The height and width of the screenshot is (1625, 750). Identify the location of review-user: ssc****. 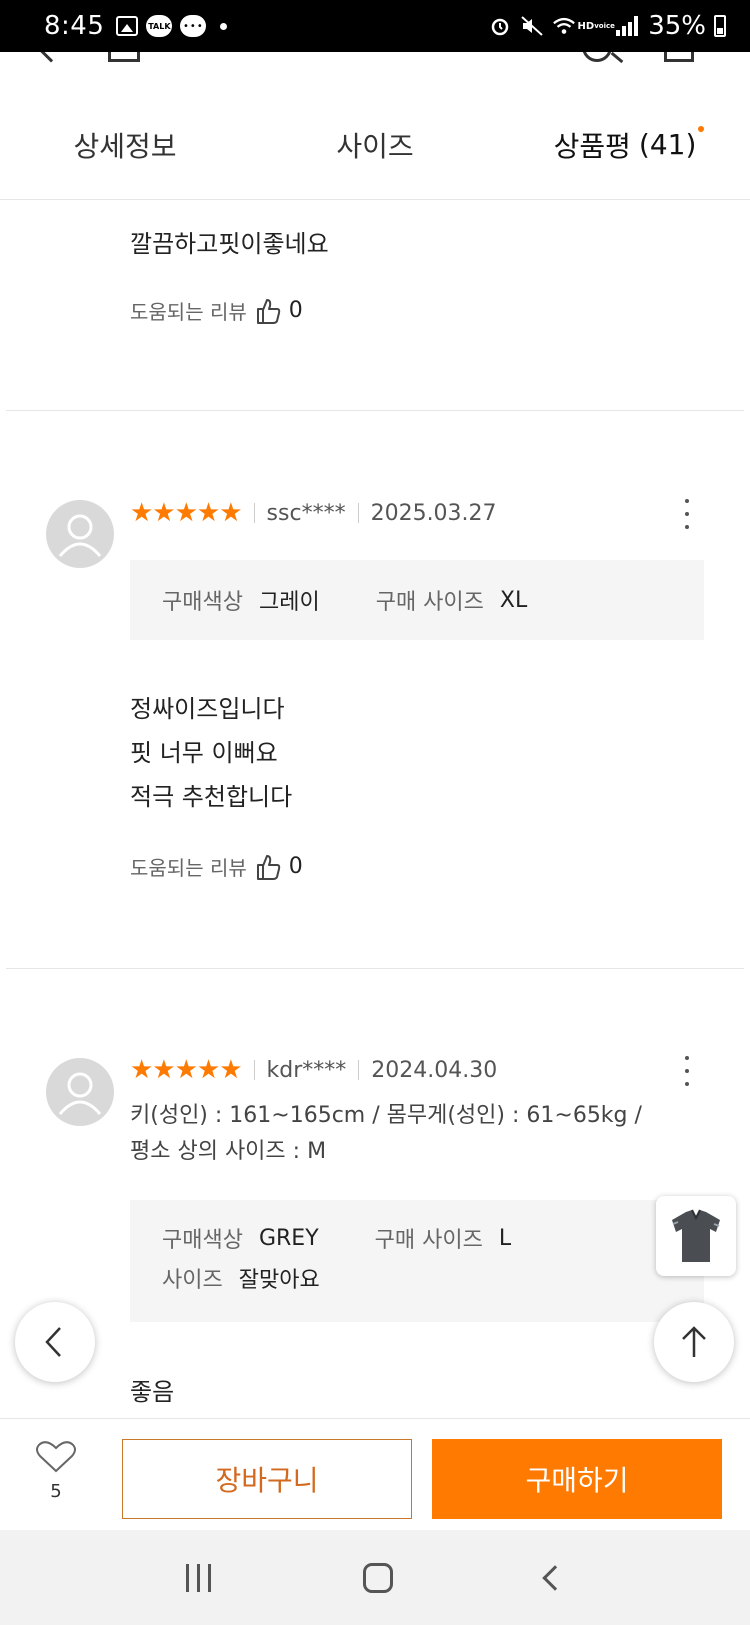
(306, 513).